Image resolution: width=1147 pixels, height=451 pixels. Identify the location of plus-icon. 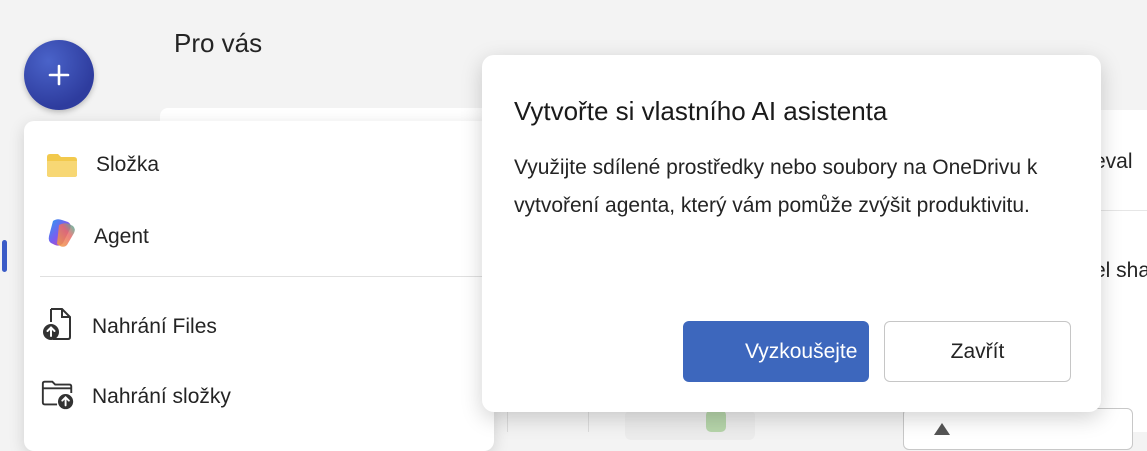
(59, 75).